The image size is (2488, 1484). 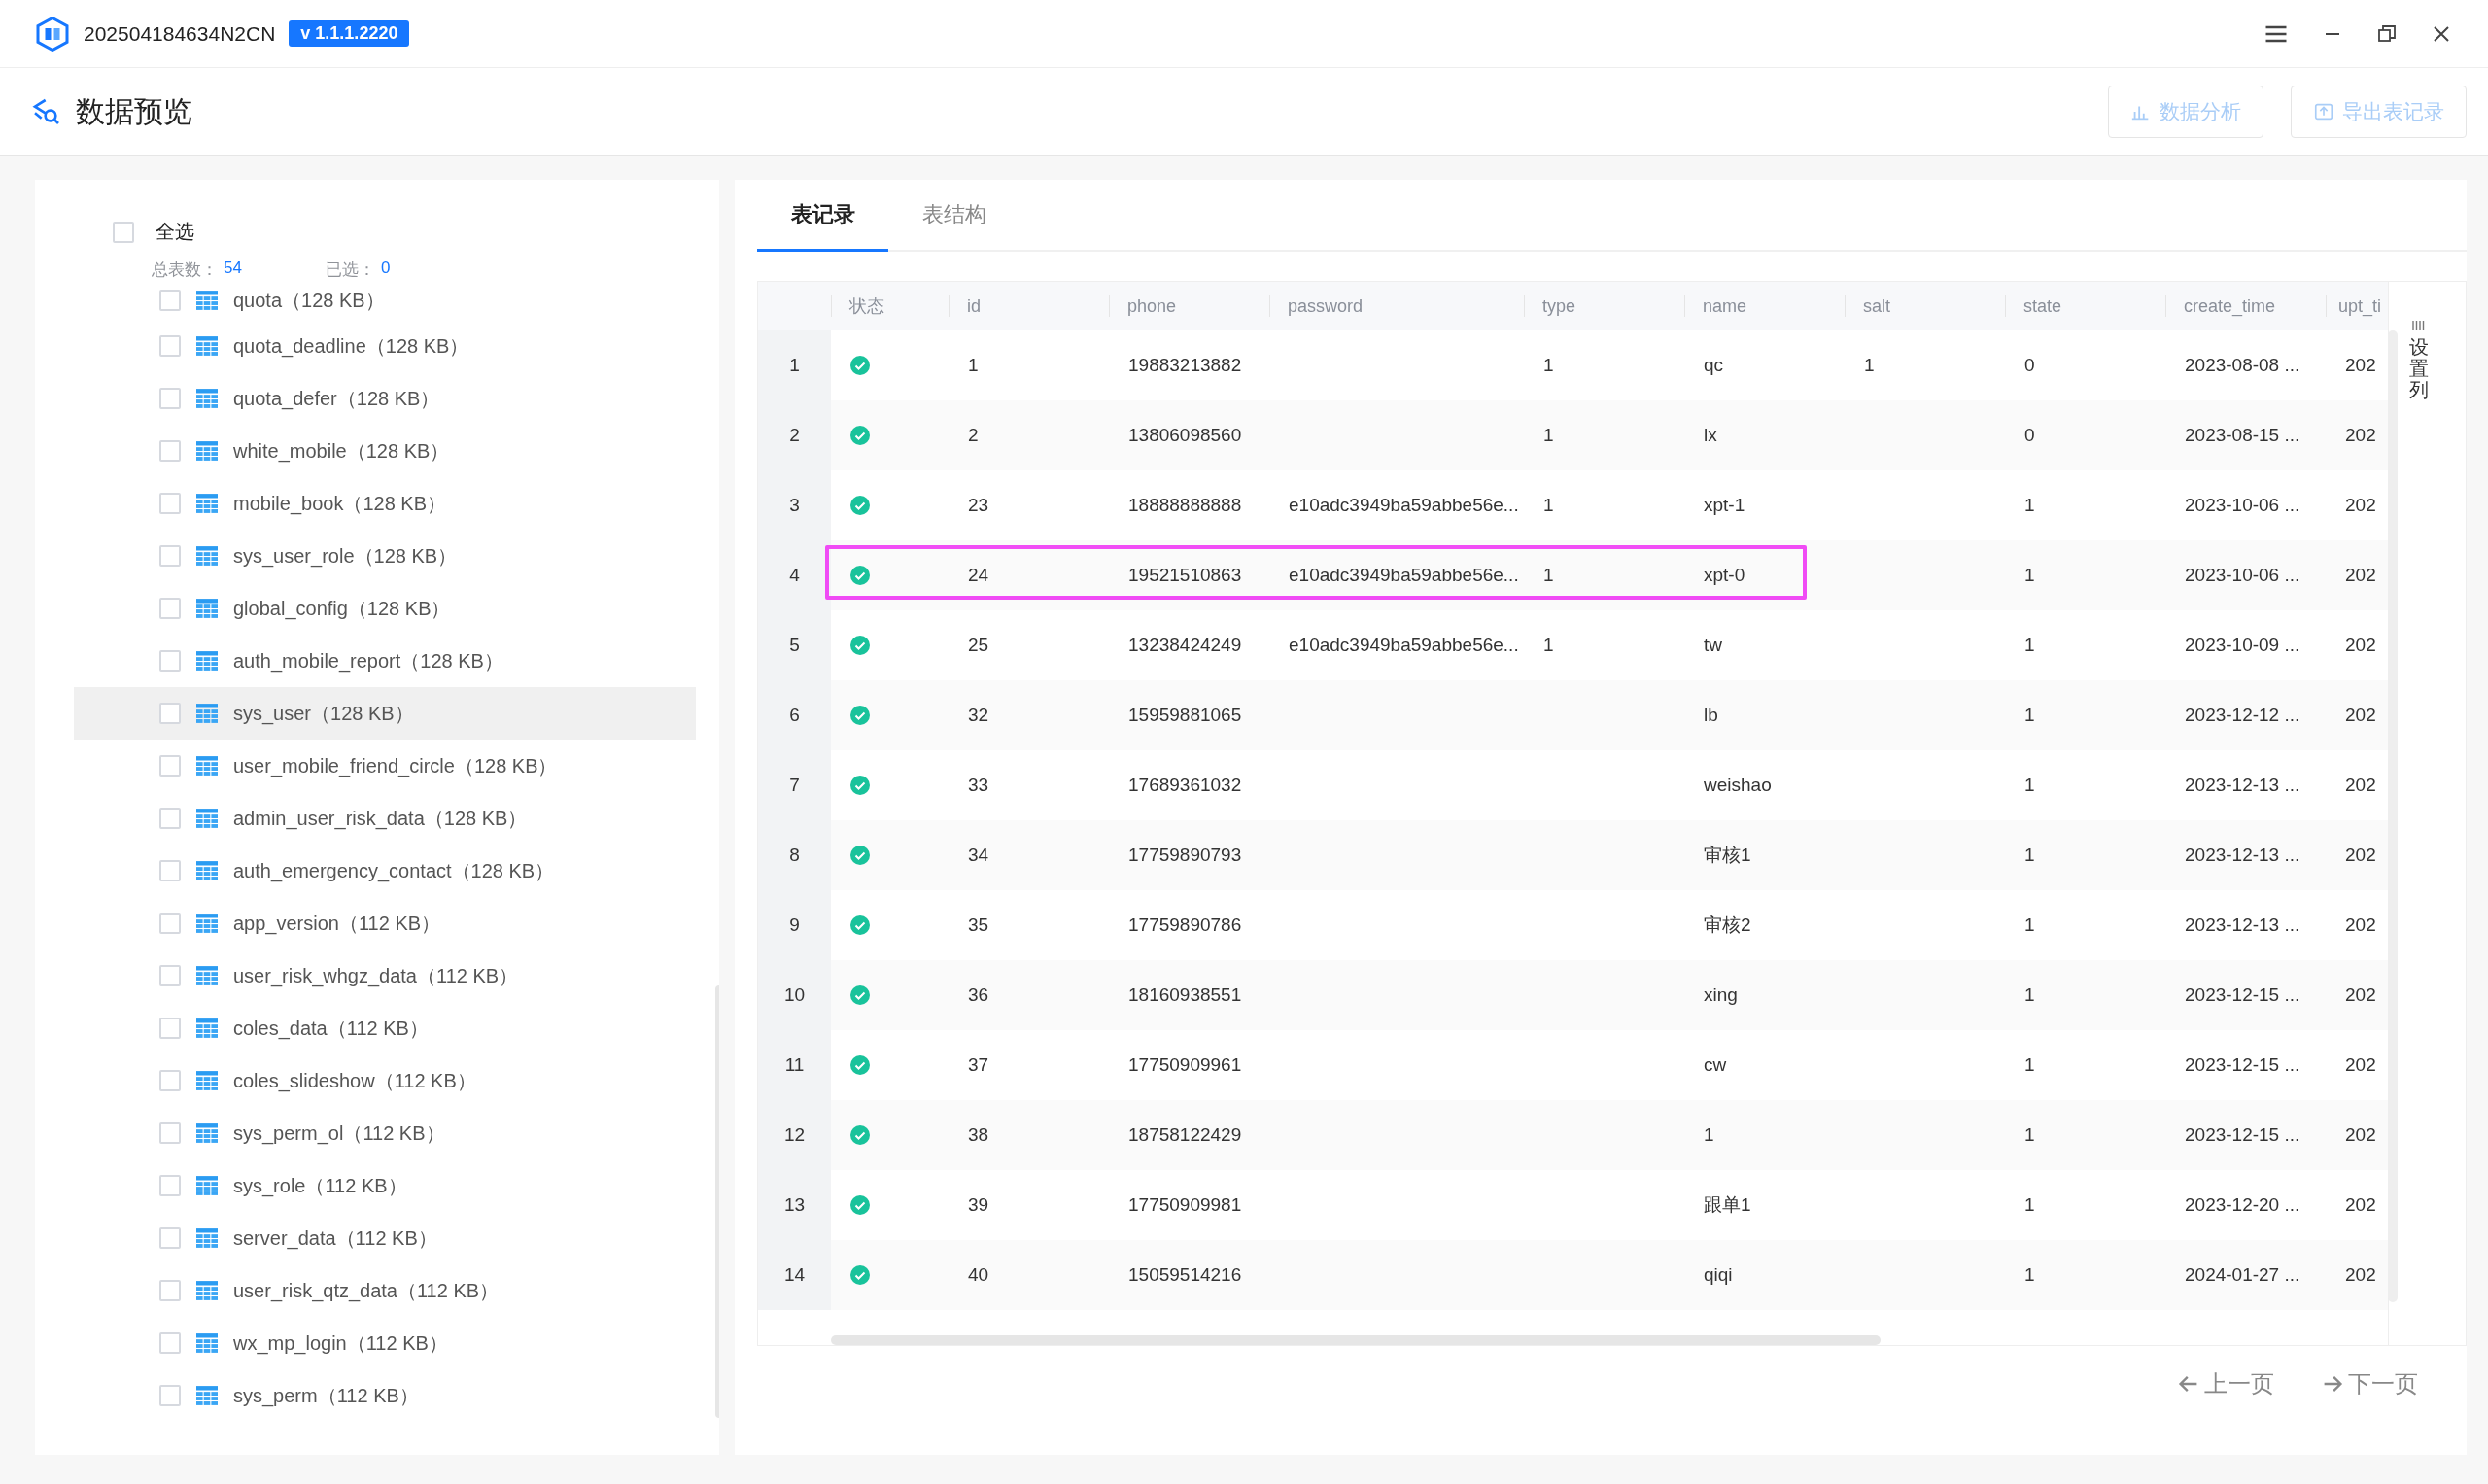 What do you see at coordinates (385, 1238) in the screenshot?
I see `table-list-item: server_data（112 KB）` at bounding box center [385, 1238].